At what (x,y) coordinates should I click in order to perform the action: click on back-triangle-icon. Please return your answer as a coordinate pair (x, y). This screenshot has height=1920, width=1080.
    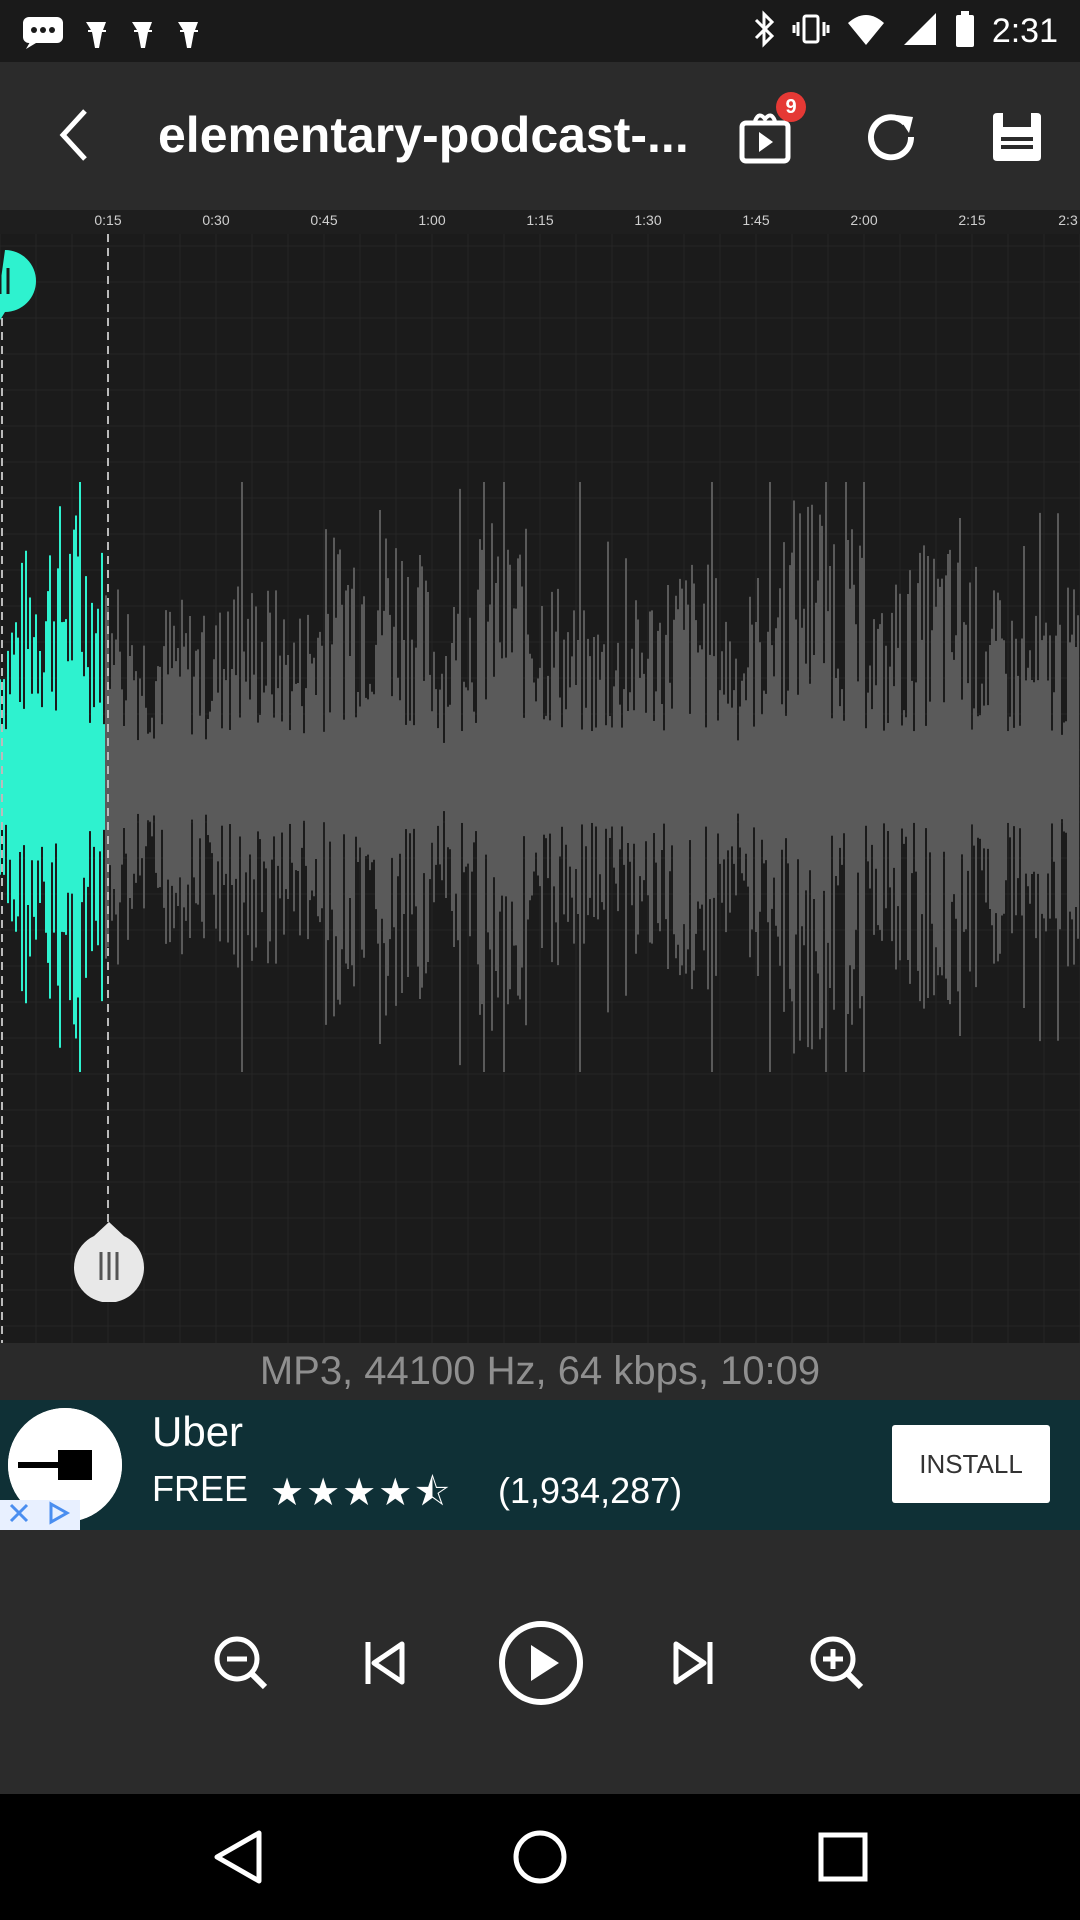
    Looking at the image, I should click on (238, 1857).